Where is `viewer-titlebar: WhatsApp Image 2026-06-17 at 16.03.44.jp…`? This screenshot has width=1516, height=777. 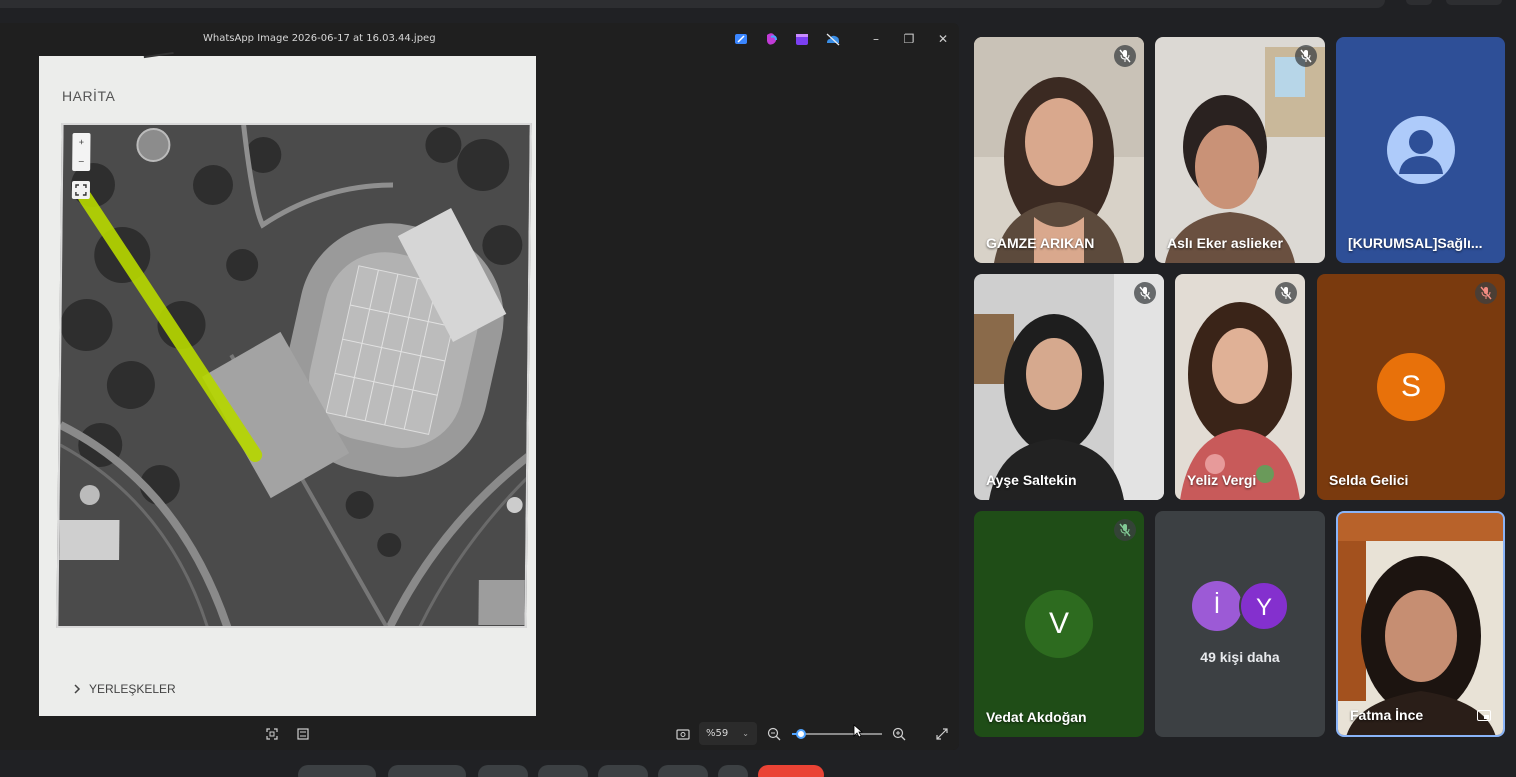
viewer-titlebar: WhatsApp Image 2026-06-17 at 16.03.44.jp… is located at coordinates (479, 39).